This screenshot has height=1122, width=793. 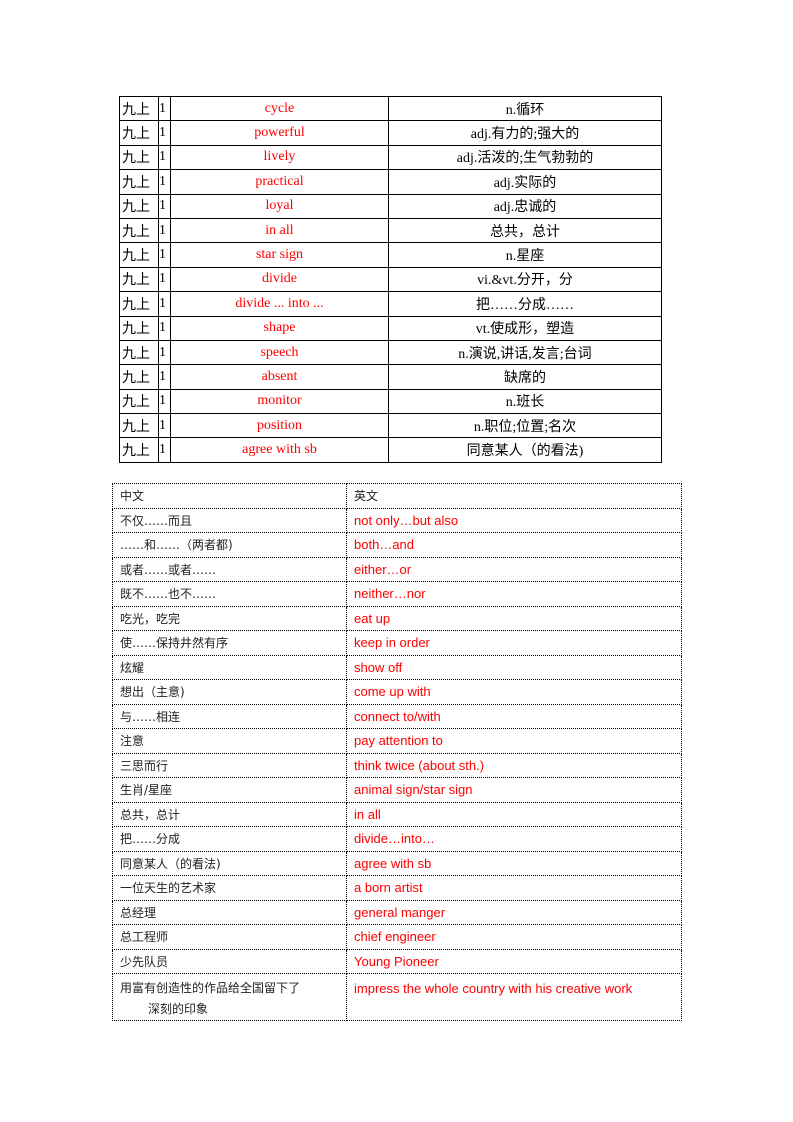 I want to click on table-row: 生肖/星座 animal sign/star sign, so click(x=397, y=790).